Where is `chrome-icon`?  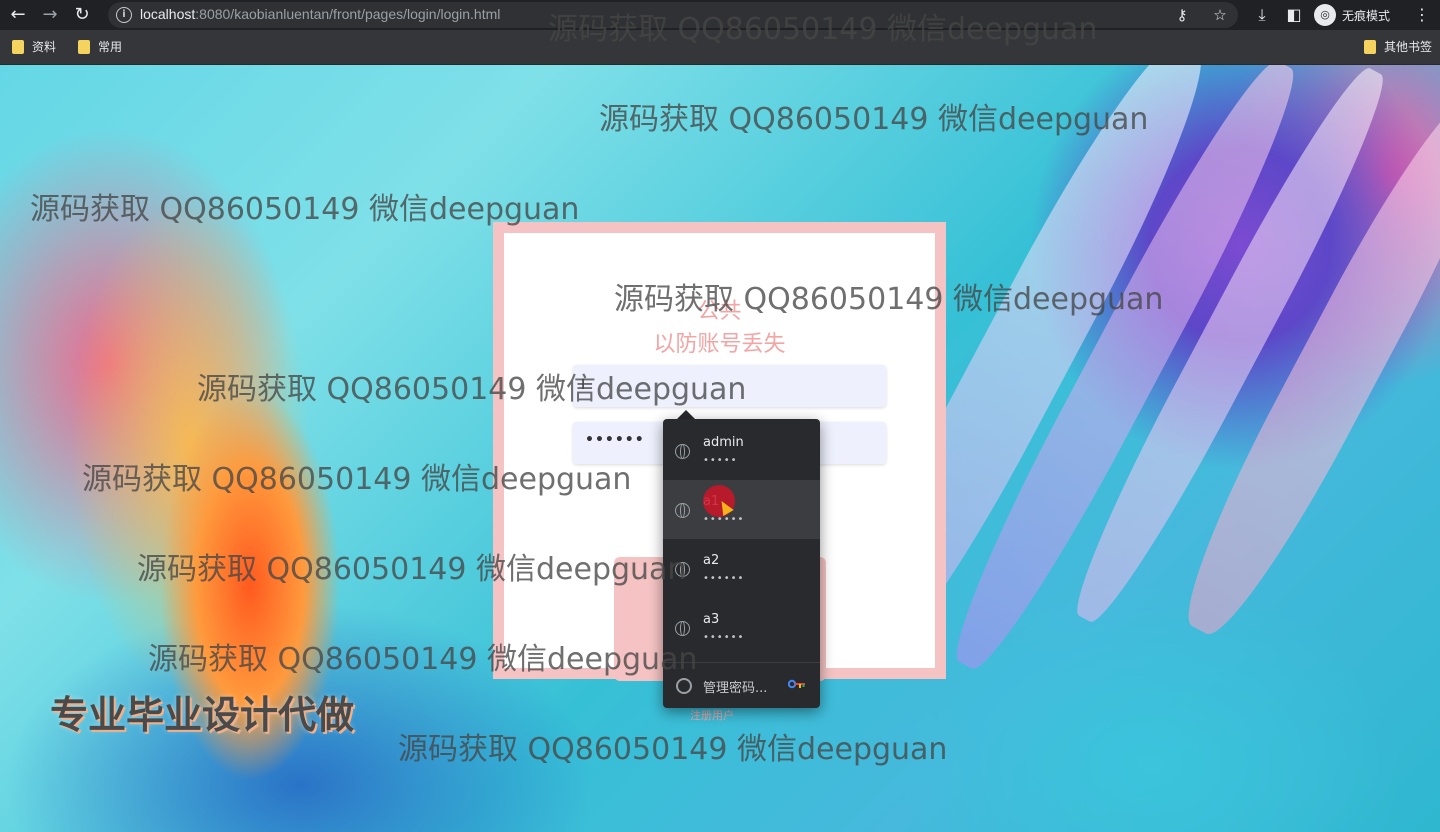 chrome-icon is located at coordinates (684, 686).